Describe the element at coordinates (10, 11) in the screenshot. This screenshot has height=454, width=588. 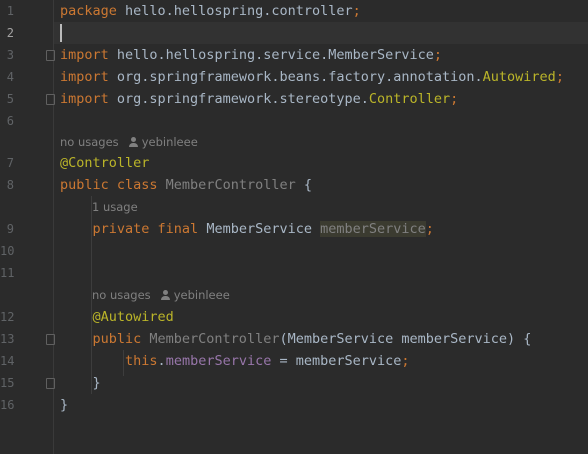
I see `line-number: 1` at that location.